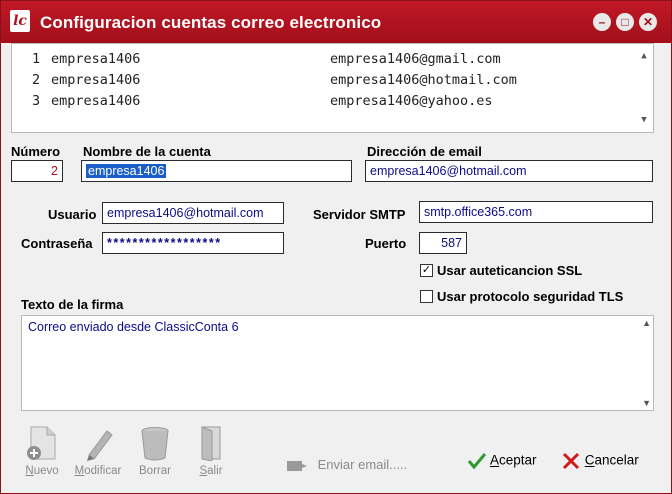  What do you see at coordinates (20, 21) in the screenshot?
I see `app-logo-icon: lc` at bounding box center [20, 21].